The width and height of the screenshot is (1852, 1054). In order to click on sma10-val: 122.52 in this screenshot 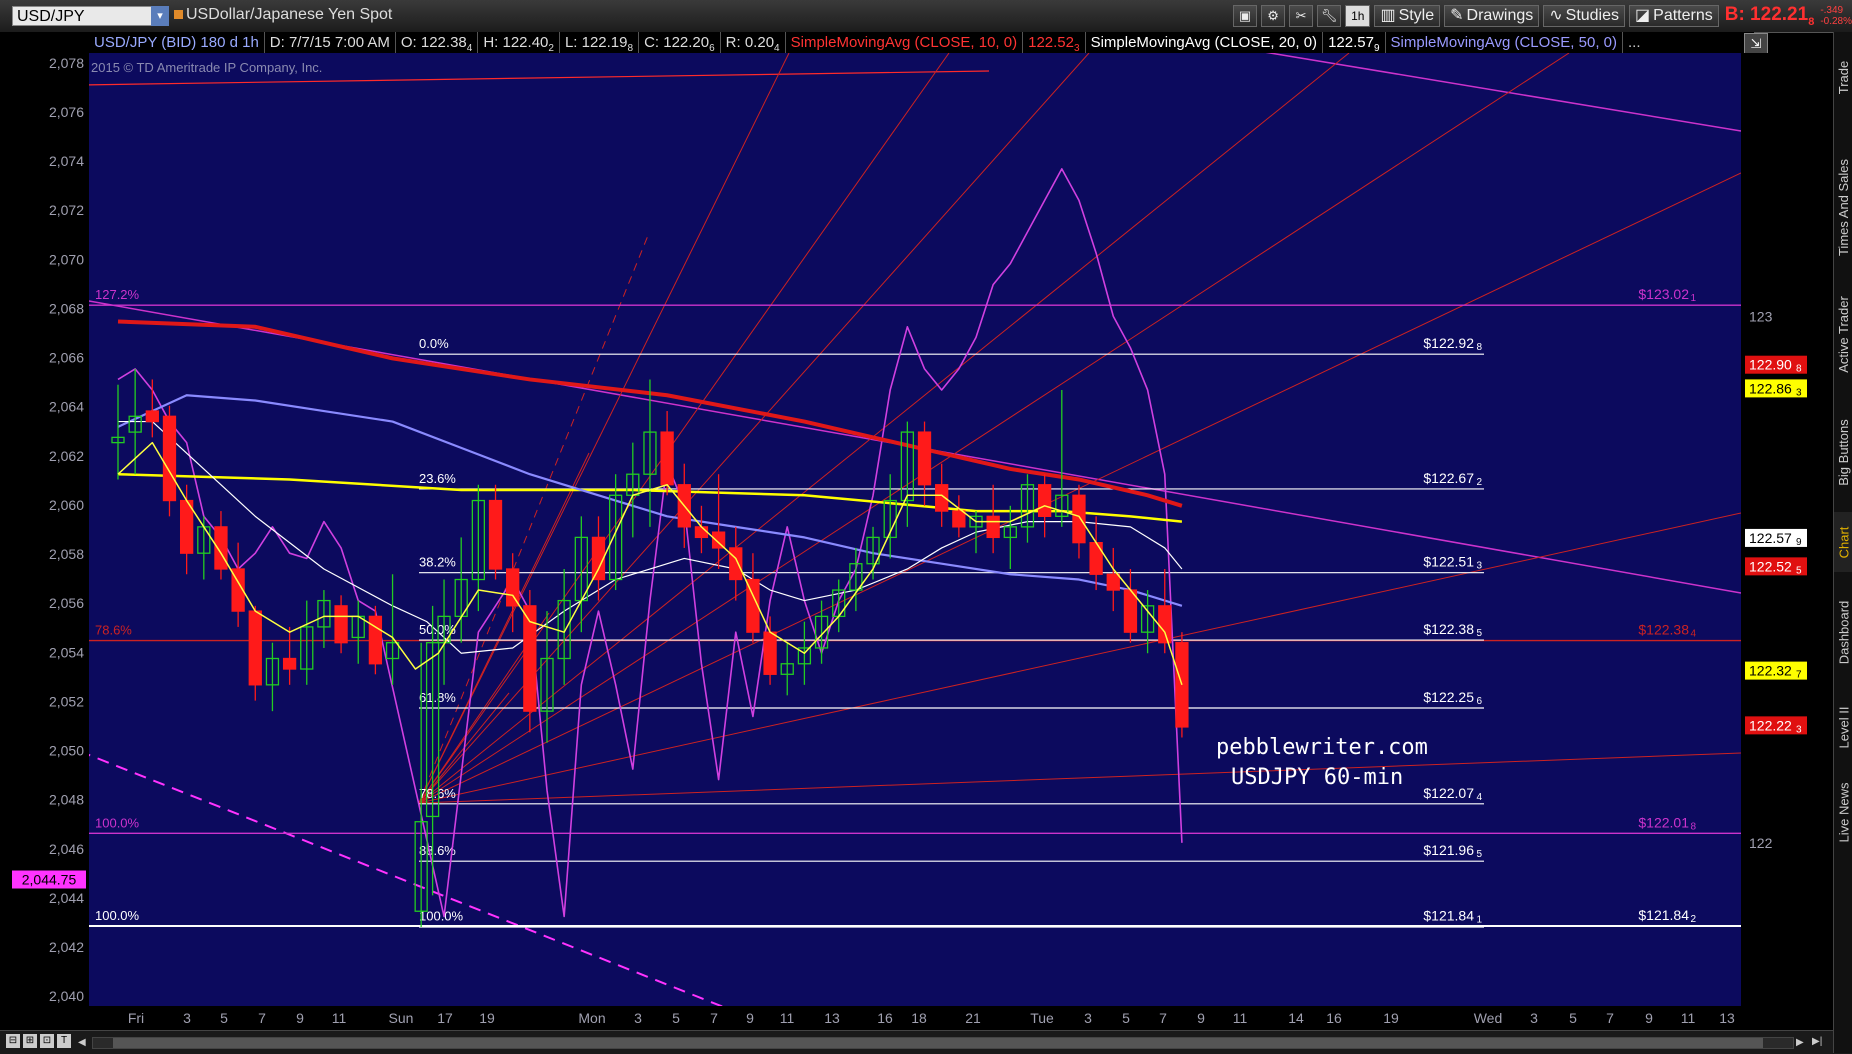, I will do `click(1051, 42)`.